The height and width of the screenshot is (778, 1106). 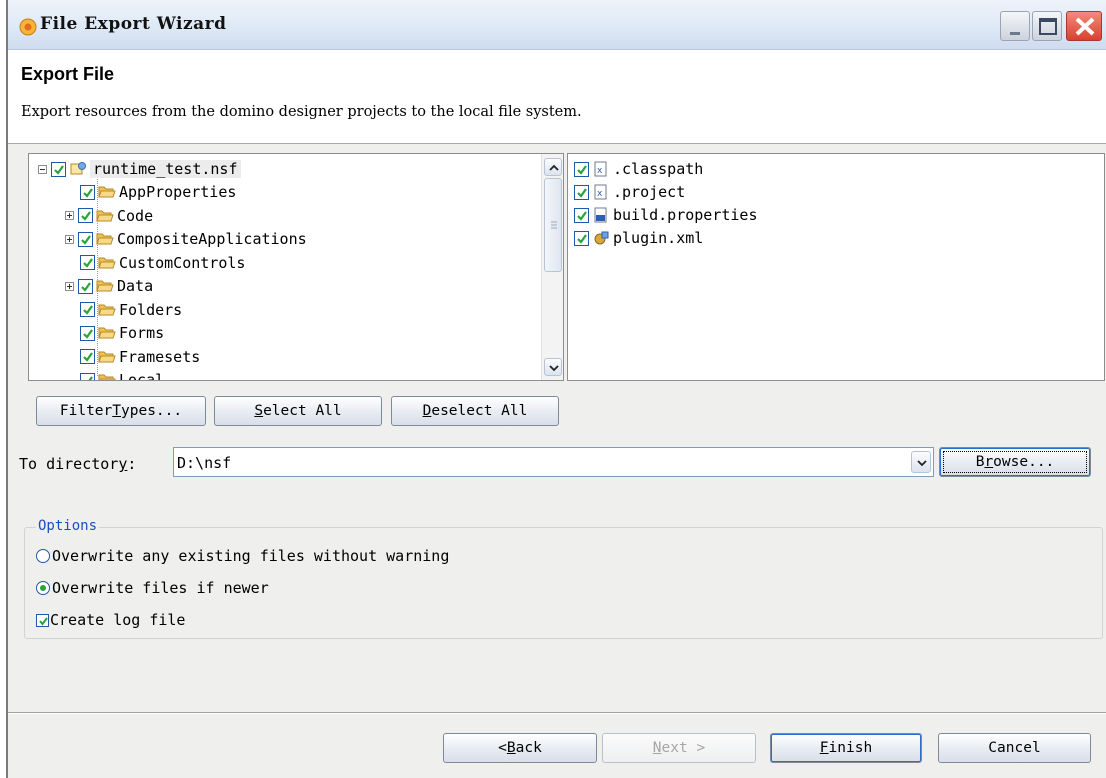 I want to click on directory-combo: D:\nsf, so click(x=553, y=462).